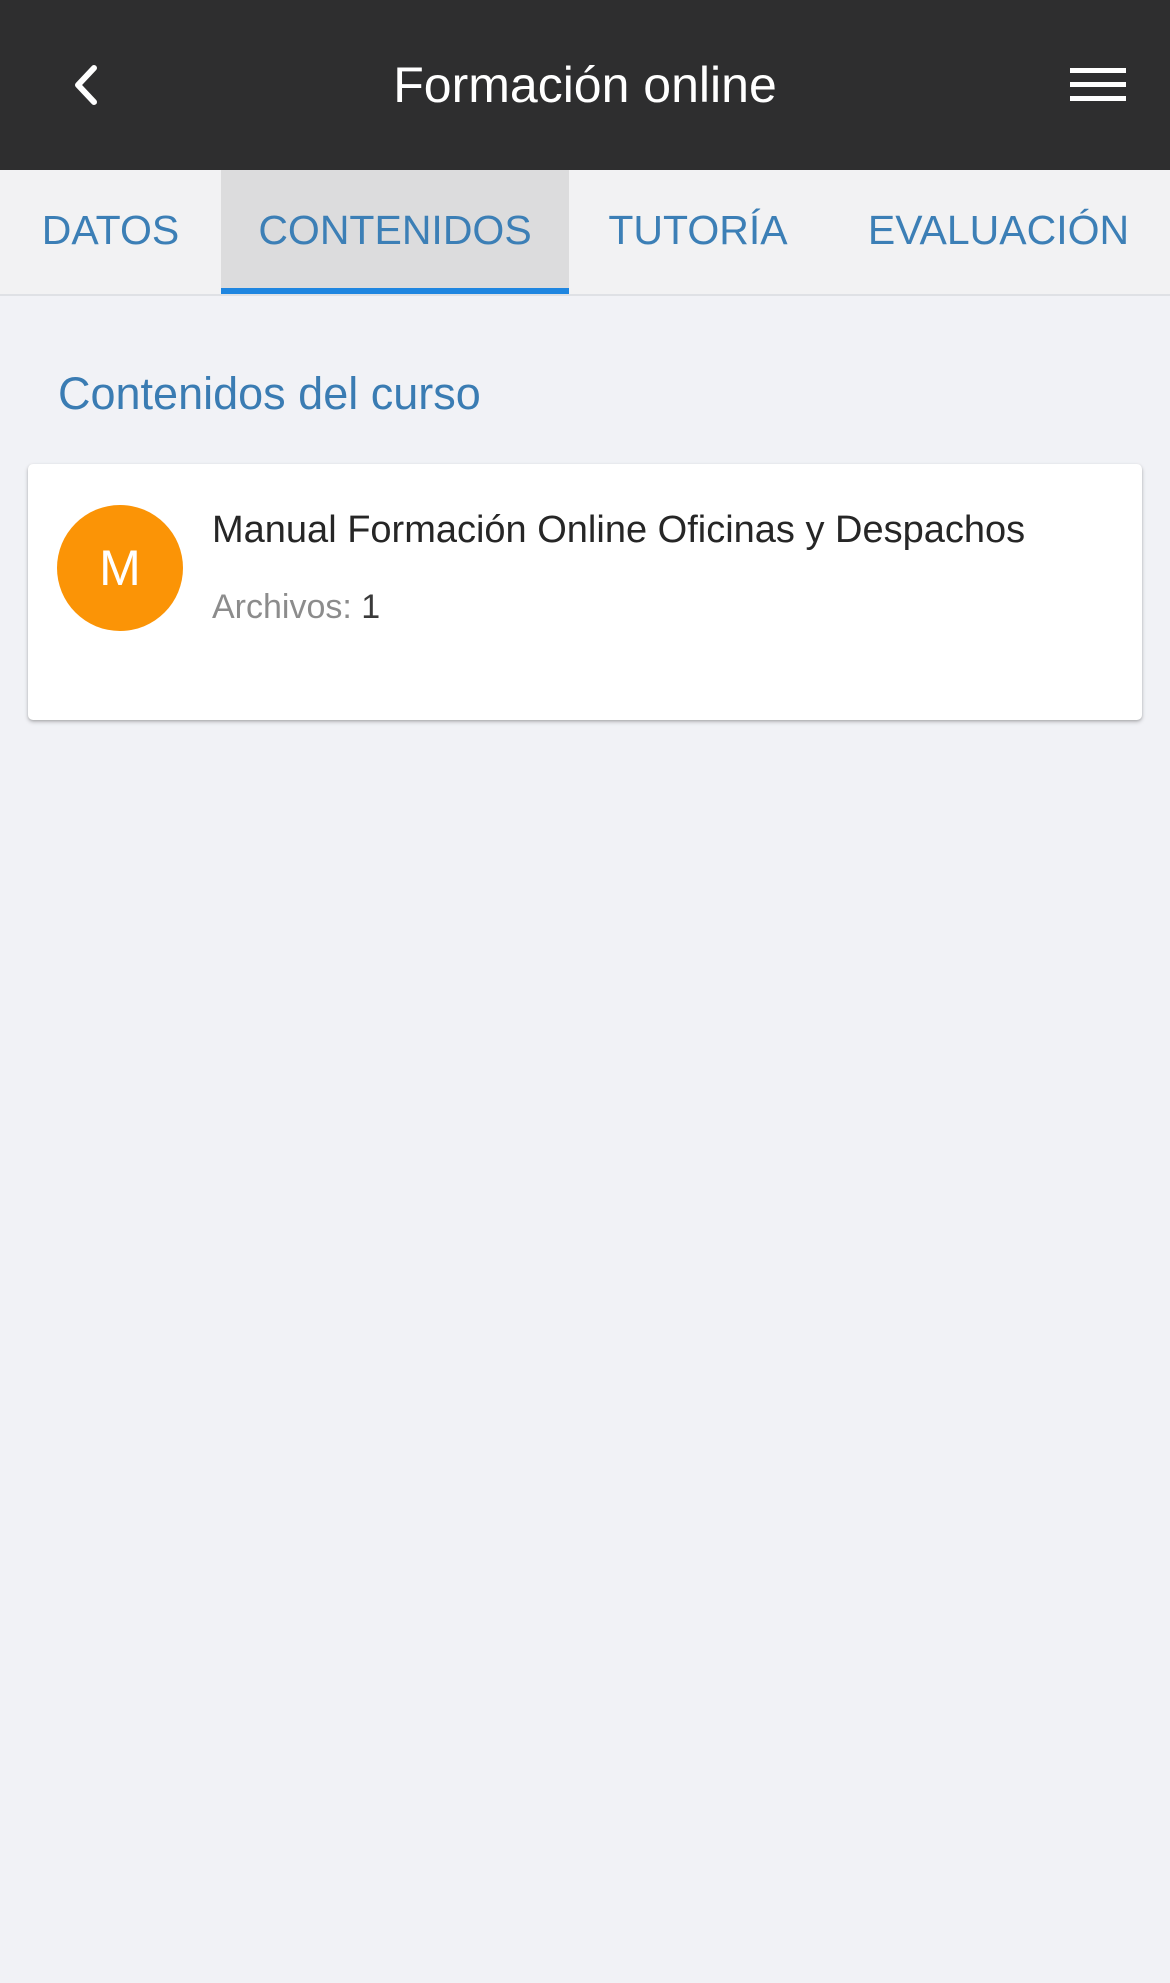 Image resolution: width=1170 pixels, height=1983 pixels. What do you see at coordinates (371, 607) in the screenshot?
I see `files-value: 1` at bounding box center [371, 607].